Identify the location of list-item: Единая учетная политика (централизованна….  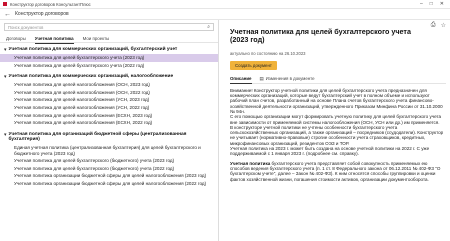
(109, 150).